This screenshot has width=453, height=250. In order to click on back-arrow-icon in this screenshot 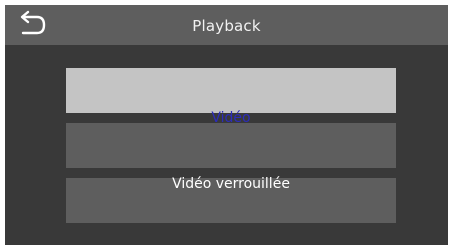, I will do `click(33, 22)`.